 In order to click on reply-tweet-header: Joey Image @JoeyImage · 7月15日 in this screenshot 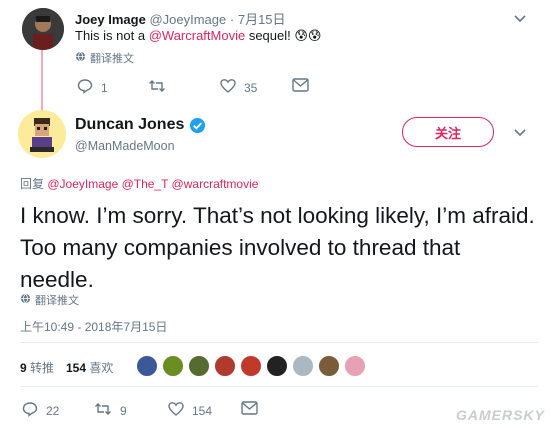, I will do `click(180, 18)`.